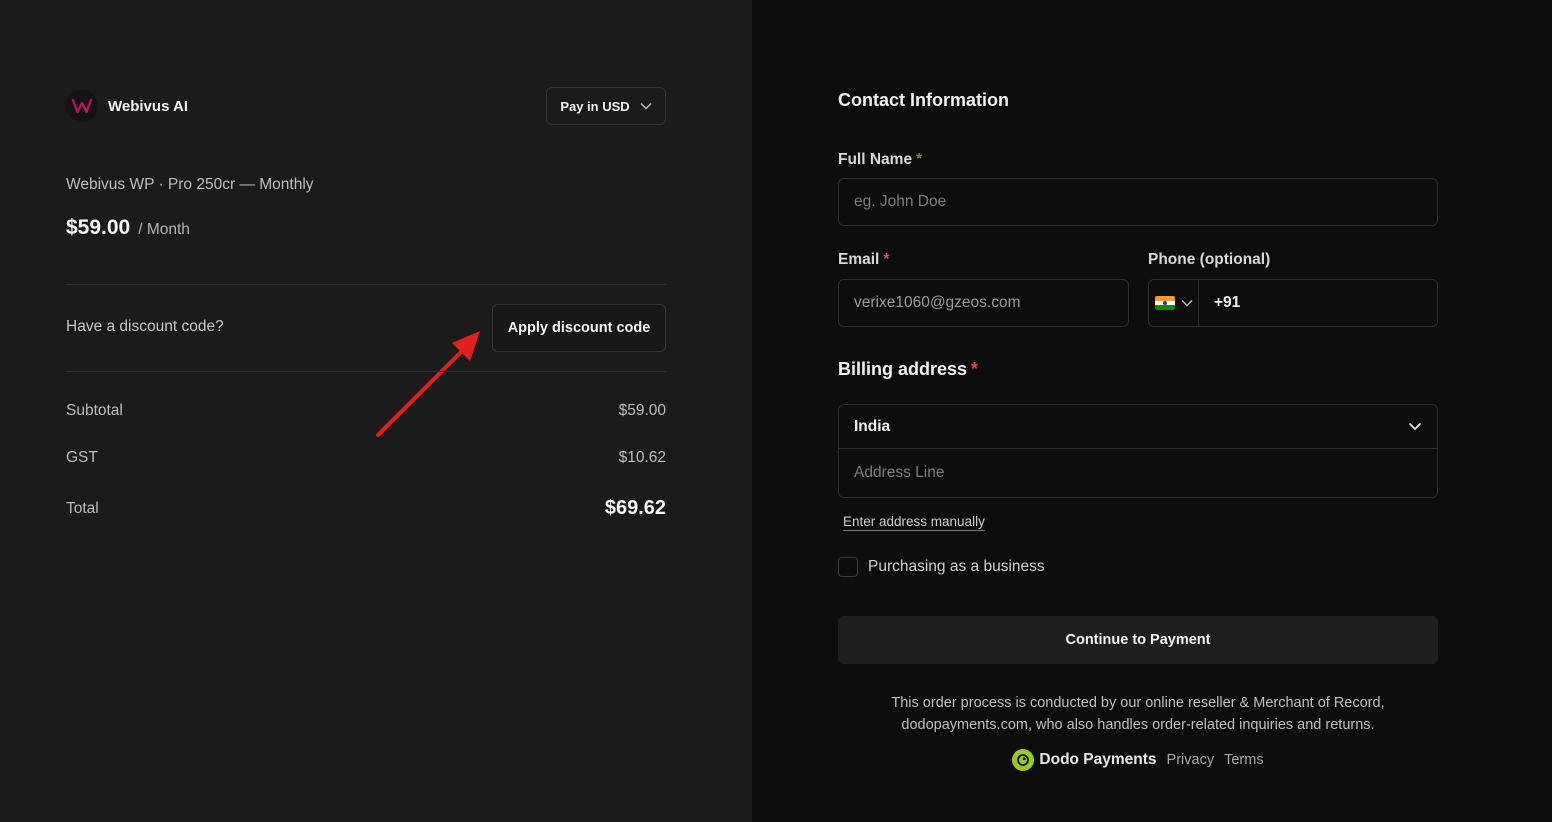 The width and height of the screenshot is (1552, 822). What do you see at coordinates (1243, 760) in the screenshot?
I see `terms-link: Terms` at bounding box center [1243, 760].